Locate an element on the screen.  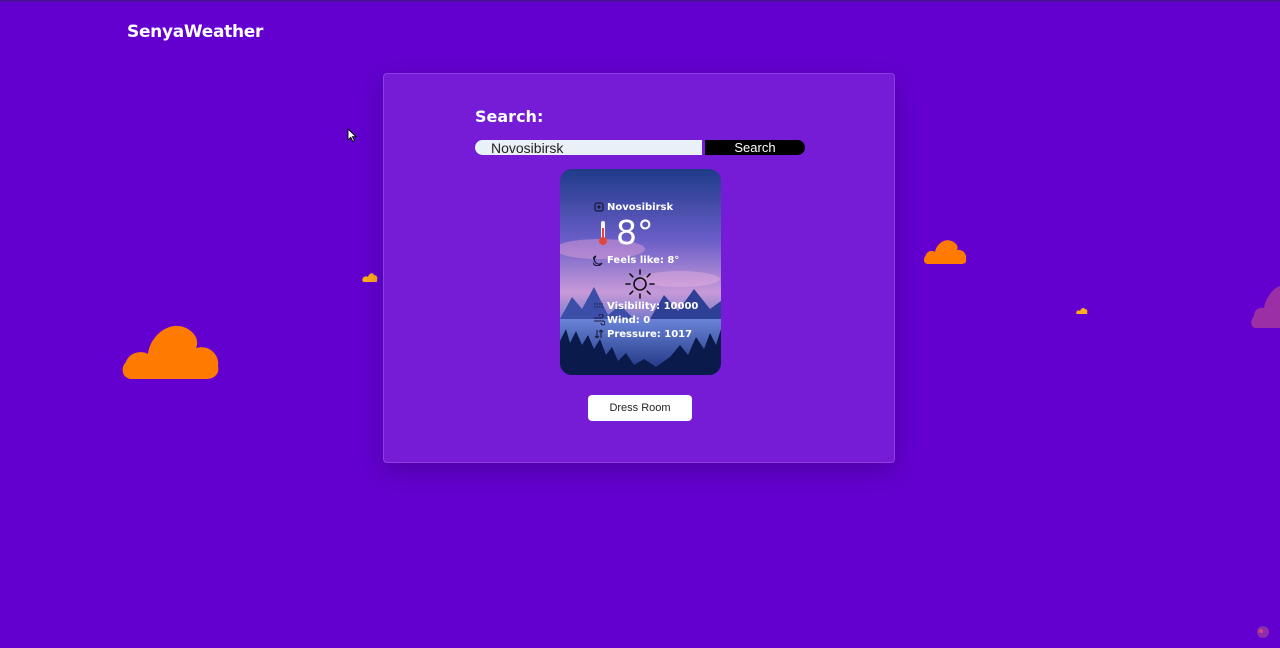
visibility-icon is located at coordinates (599, 305).